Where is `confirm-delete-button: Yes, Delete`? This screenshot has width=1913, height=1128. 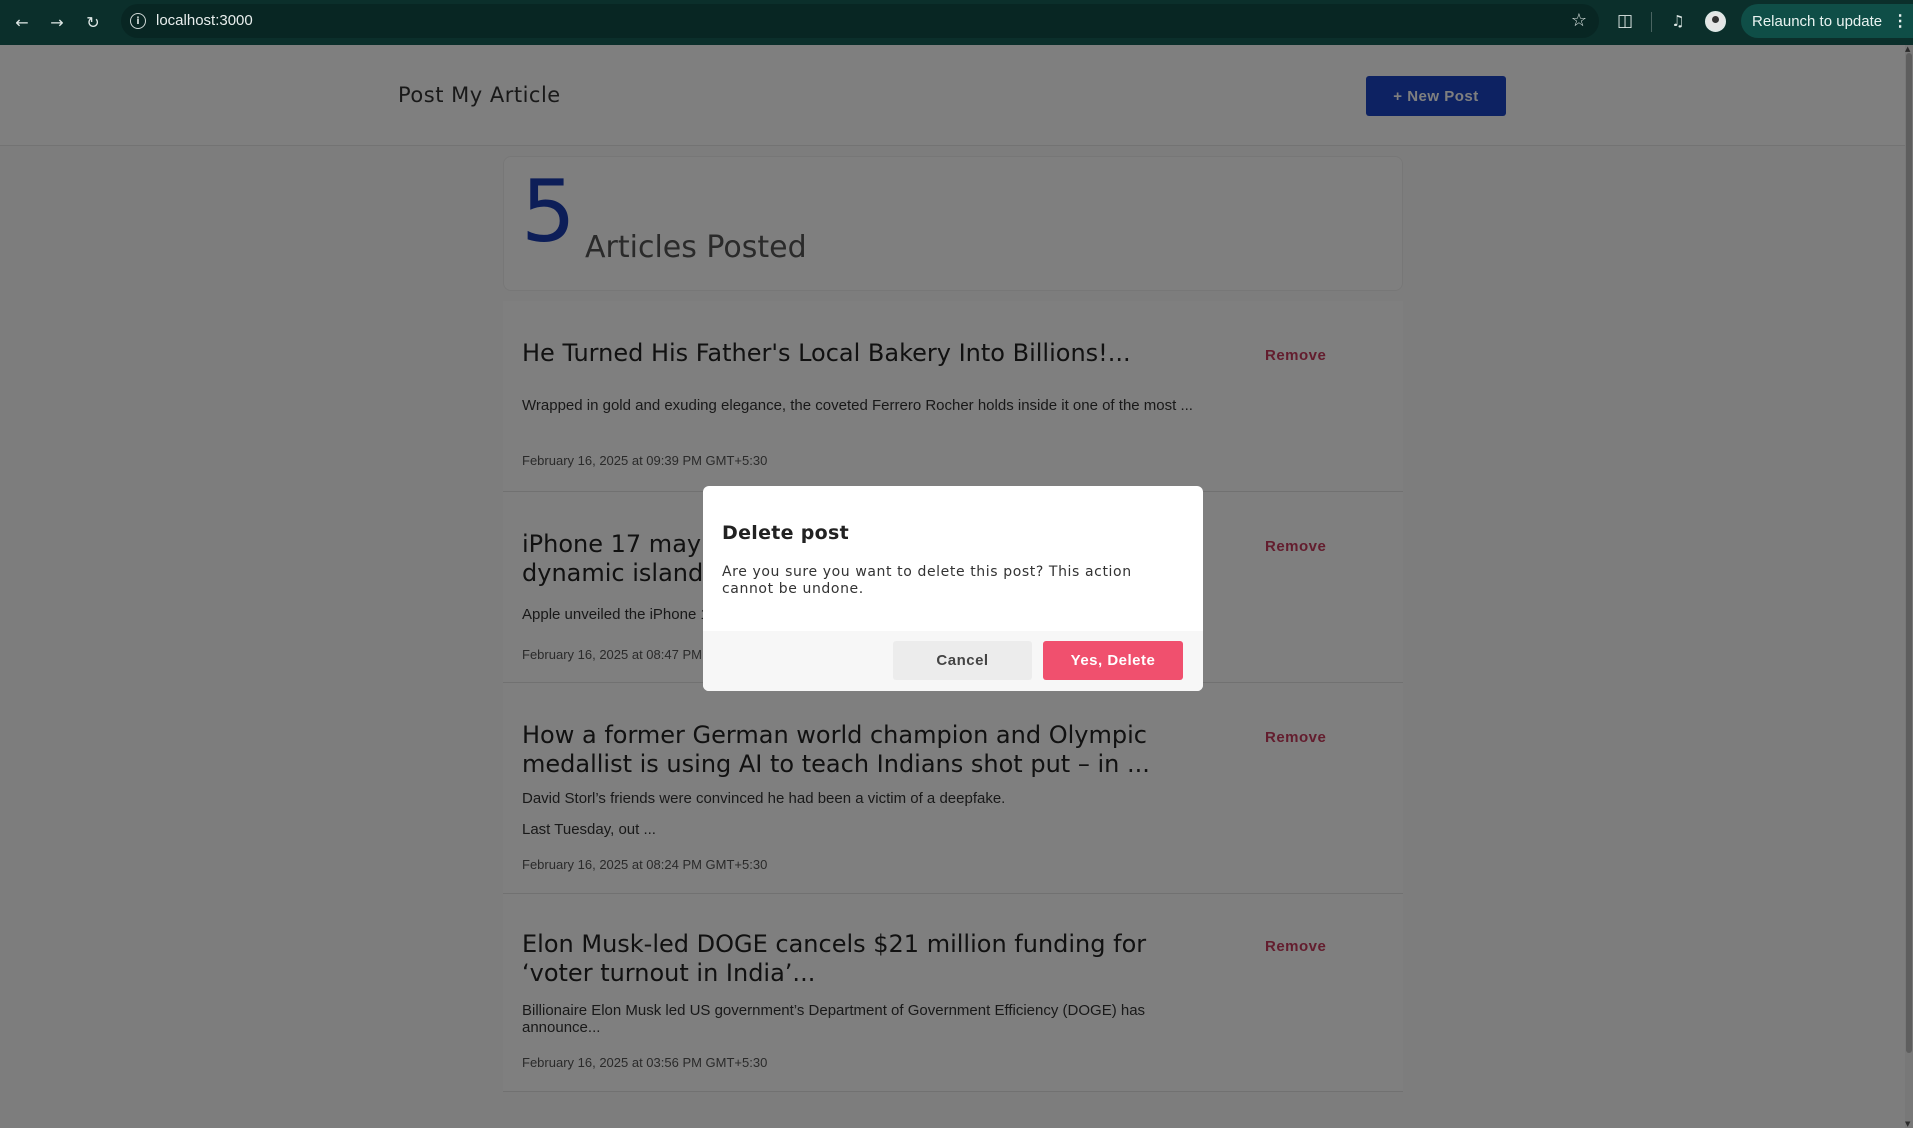 confirm-delete-button: Yes, Delete is located at coordinates (1113, 660).